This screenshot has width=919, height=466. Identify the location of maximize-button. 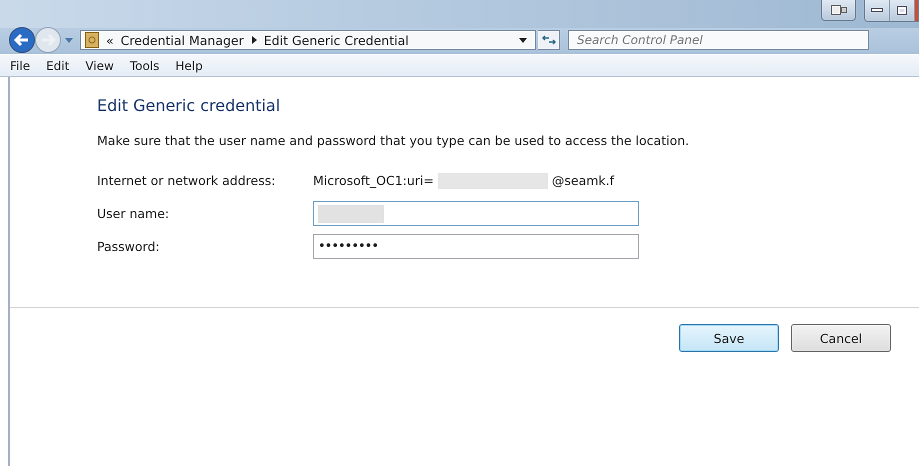
(902, 10).